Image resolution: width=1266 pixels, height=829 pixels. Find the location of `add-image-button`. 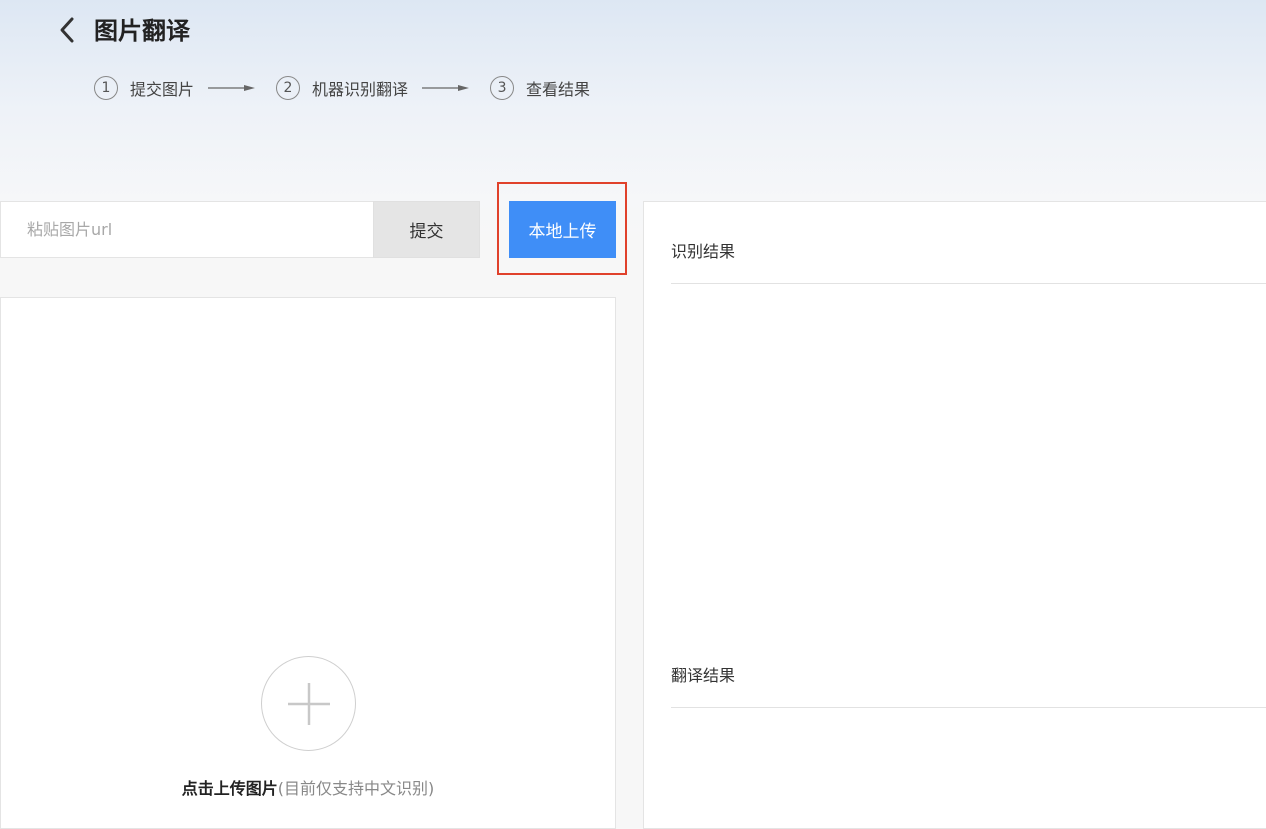

add-image-button is located at coordinates (308, 703).